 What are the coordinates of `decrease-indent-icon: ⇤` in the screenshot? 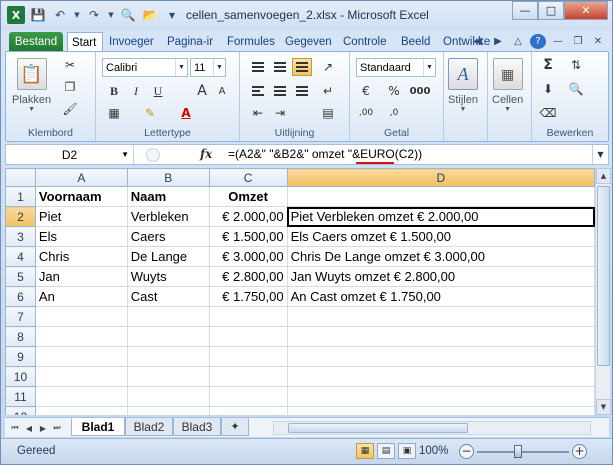 It's located at (258, 113).